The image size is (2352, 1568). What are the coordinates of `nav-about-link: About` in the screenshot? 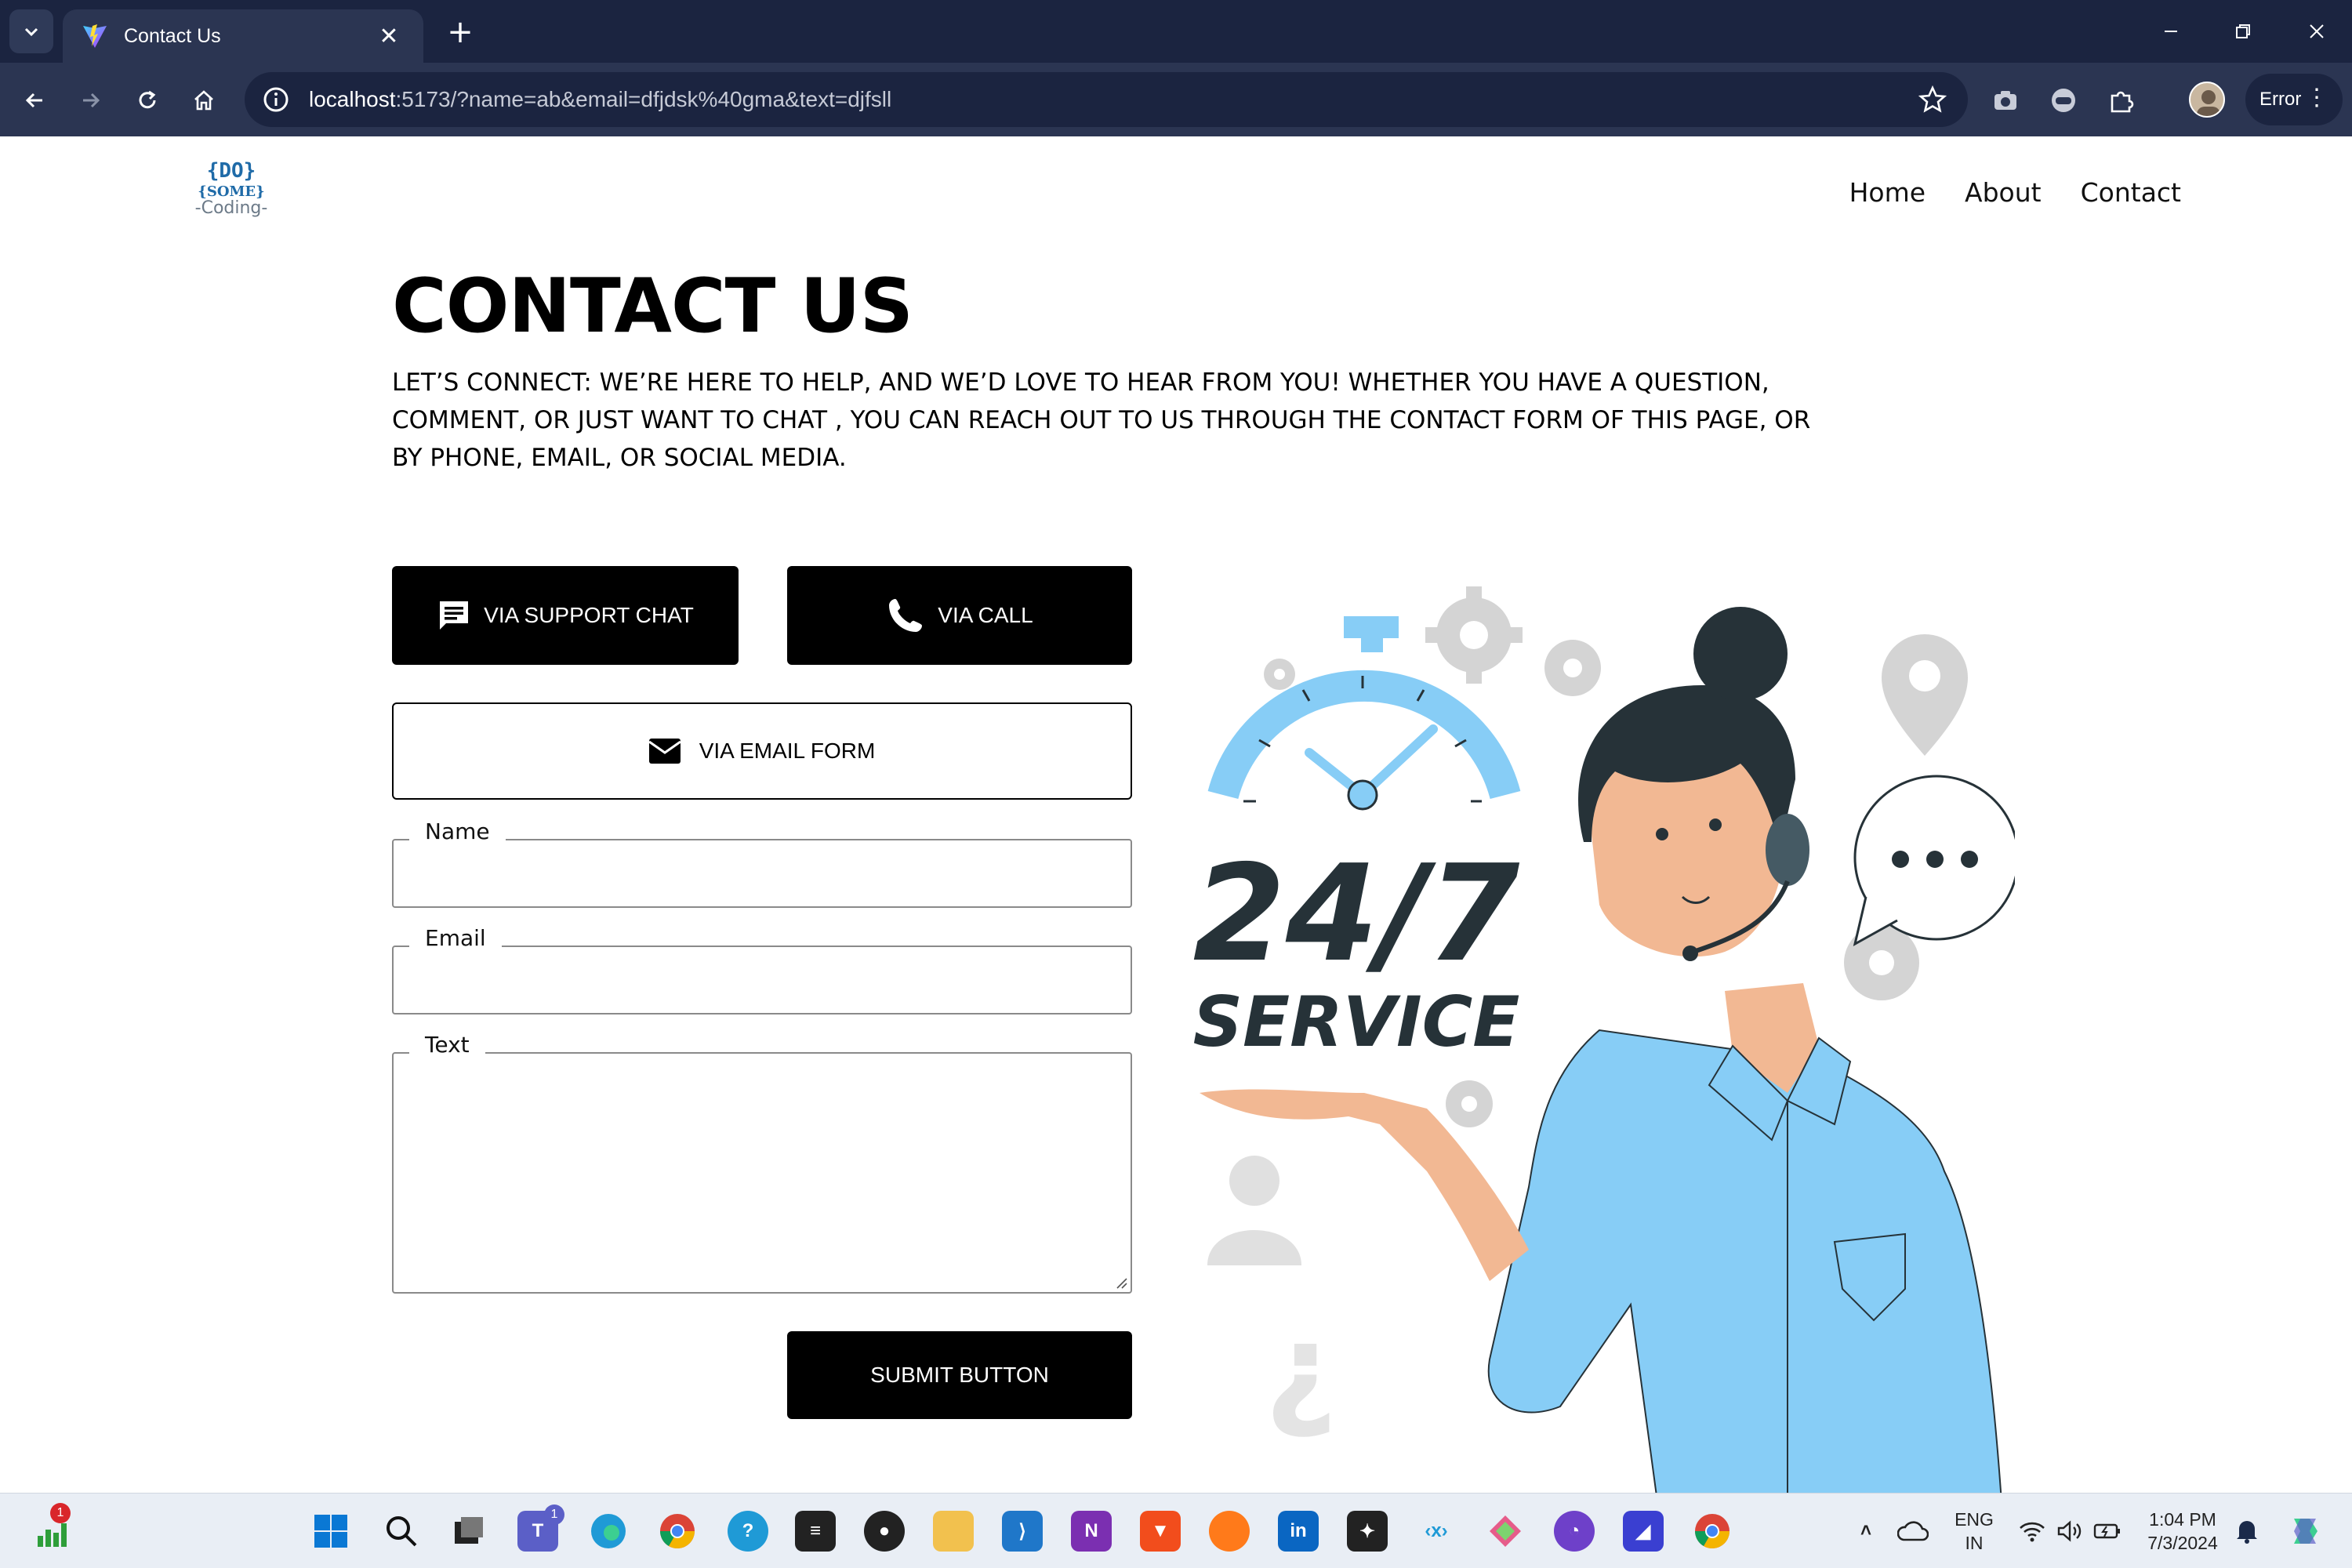 It's located at (2003, 192).